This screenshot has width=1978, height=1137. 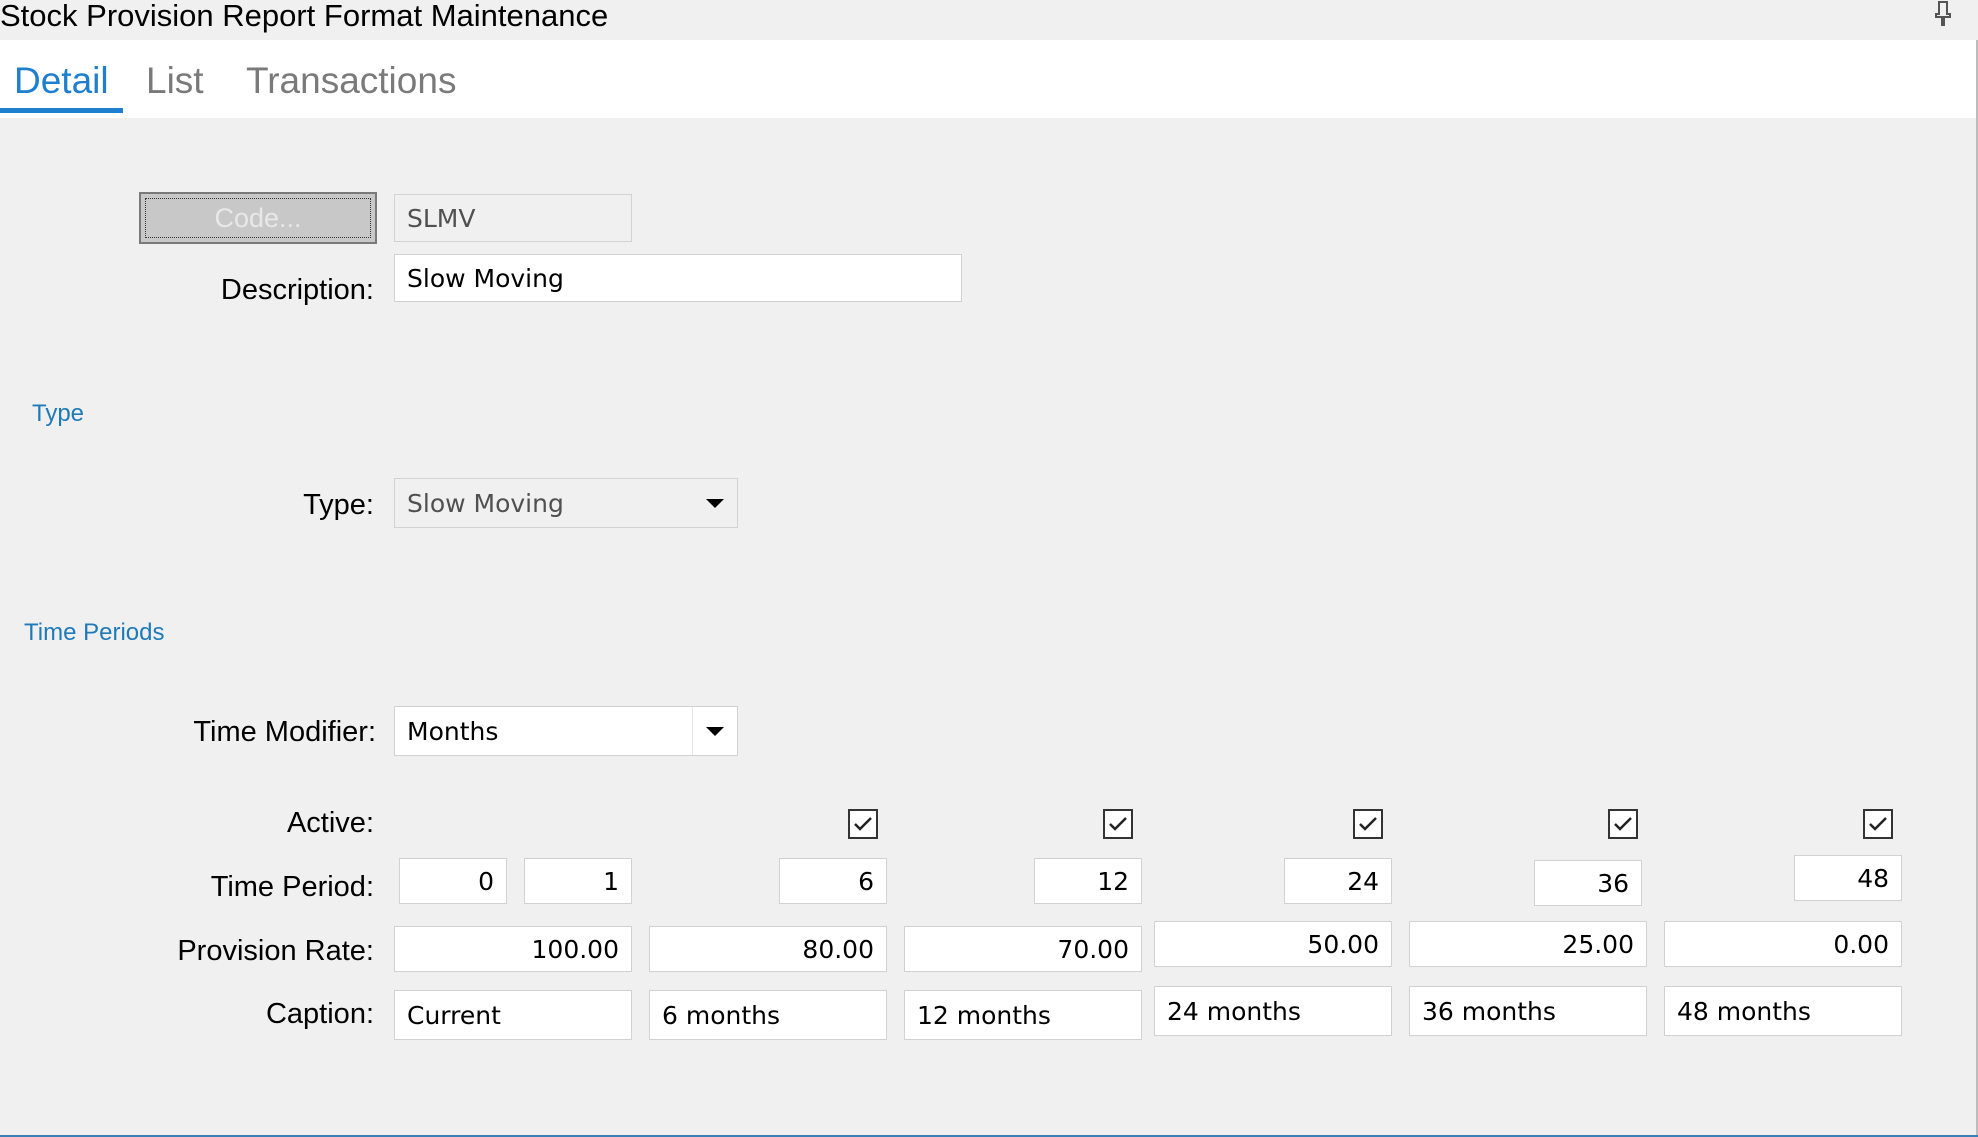 What do you see at coordinates (284, 732) in the screenshot?
I see `time-modifier-label: Time Modifier:` at bounding box center [284, 732].